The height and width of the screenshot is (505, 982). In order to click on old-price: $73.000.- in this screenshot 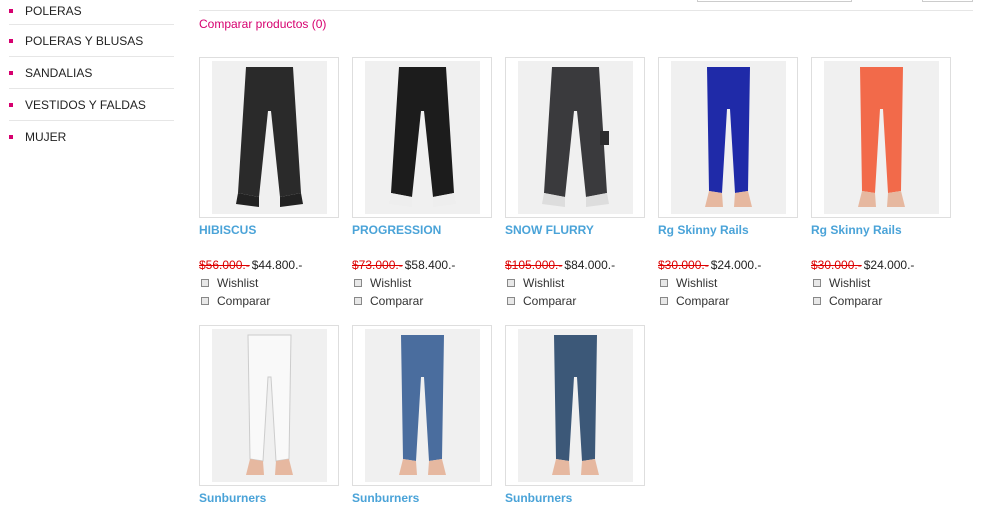, I will do `click(377, 265)`.